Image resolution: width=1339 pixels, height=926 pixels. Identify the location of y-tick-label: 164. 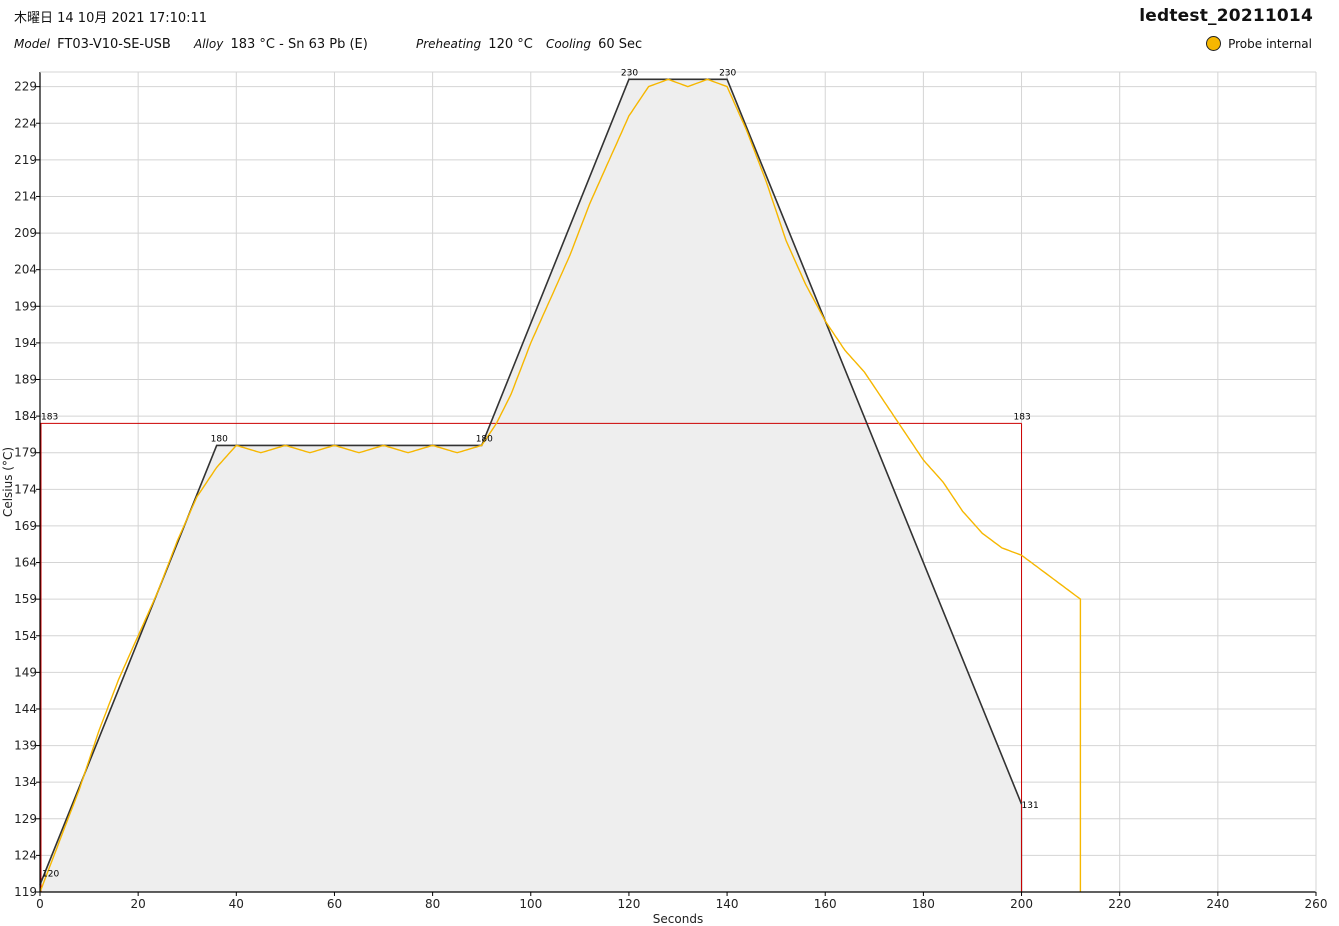
(25, 563).